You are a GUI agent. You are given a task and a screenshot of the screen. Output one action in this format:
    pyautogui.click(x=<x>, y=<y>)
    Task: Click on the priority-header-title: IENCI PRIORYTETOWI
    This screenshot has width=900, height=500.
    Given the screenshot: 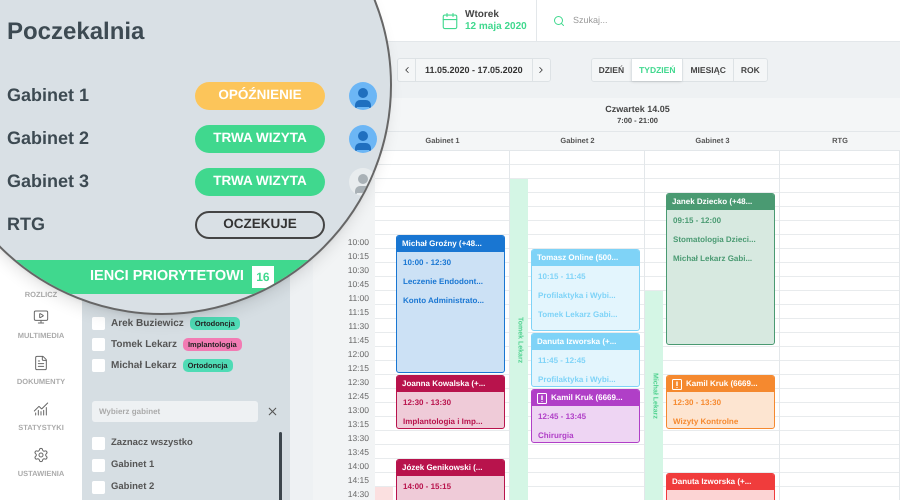 What is the action you would take?
    pyautogui.click(x=167, y=276)
    